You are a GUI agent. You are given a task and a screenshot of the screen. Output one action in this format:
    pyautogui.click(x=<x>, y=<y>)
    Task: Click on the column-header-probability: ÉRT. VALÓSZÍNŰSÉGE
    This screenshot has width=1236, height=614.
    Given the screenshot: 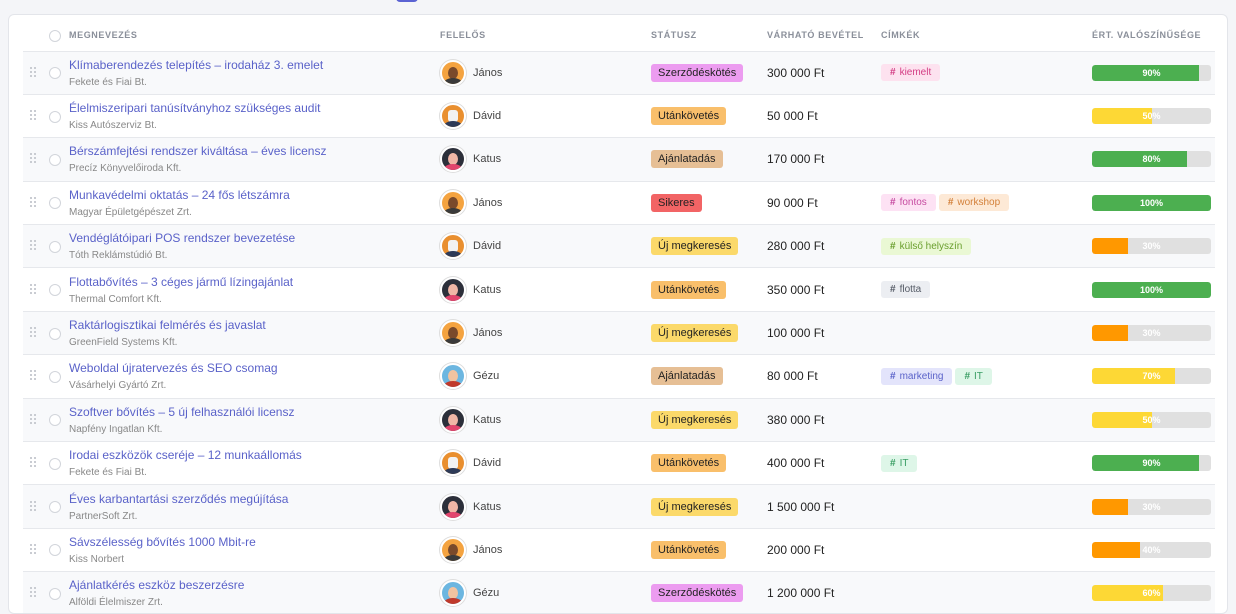 What is the action you would take?
    pyautogui.click(x=1153, y=33)
    